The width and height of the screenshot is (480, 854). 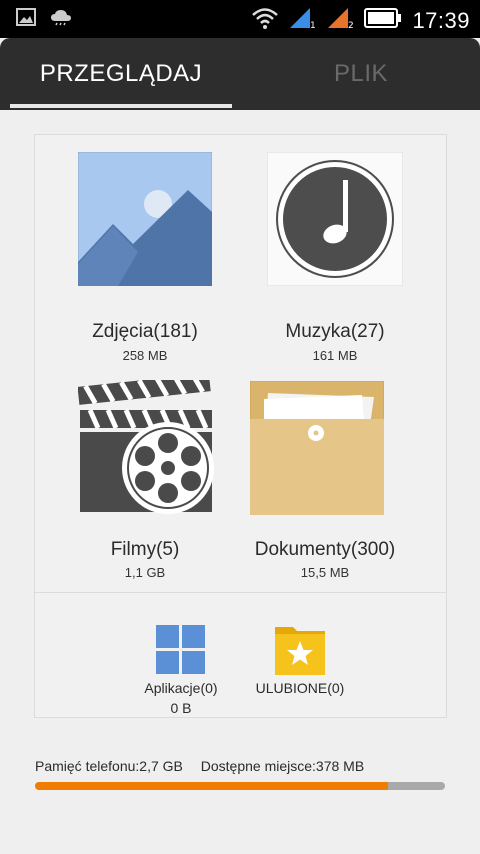 I want to click on category-films: Filmy(5) 1,1 GB, so click(x=145, y=481).